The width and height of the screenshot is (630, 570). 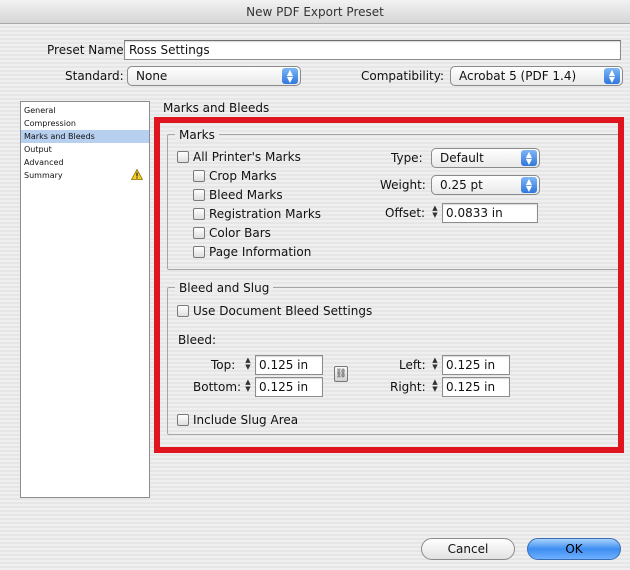 I want to click on preset-name-label: Preset Name:, so click(x=87, y=50).